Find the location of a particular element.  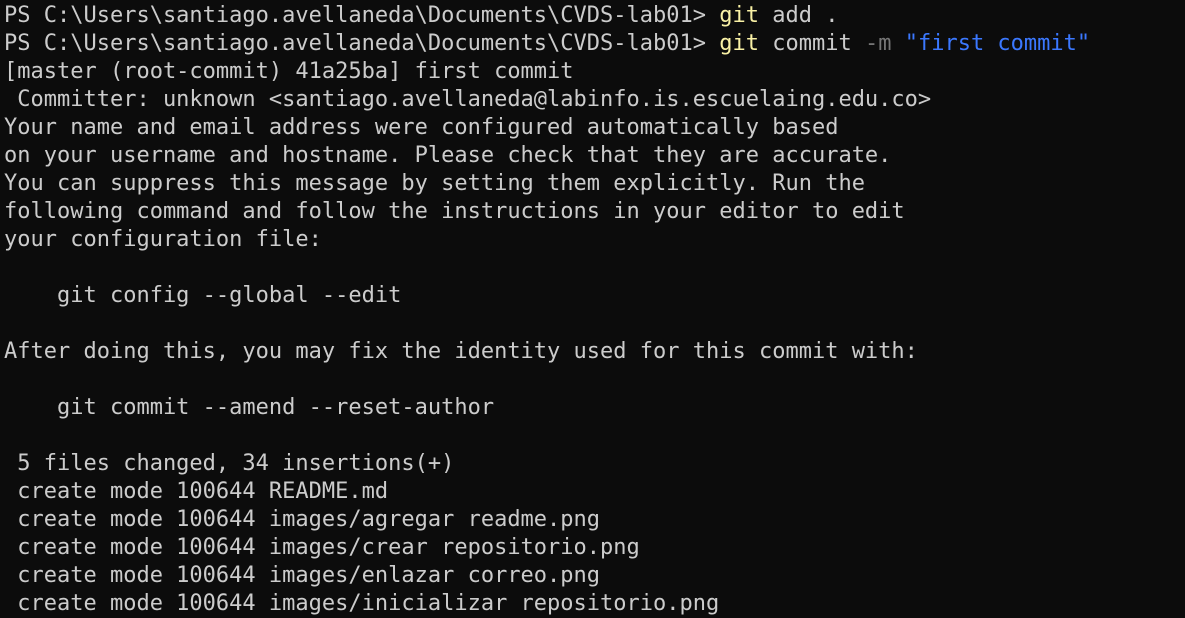

command-args: commit is located at coordinates (812, 43).